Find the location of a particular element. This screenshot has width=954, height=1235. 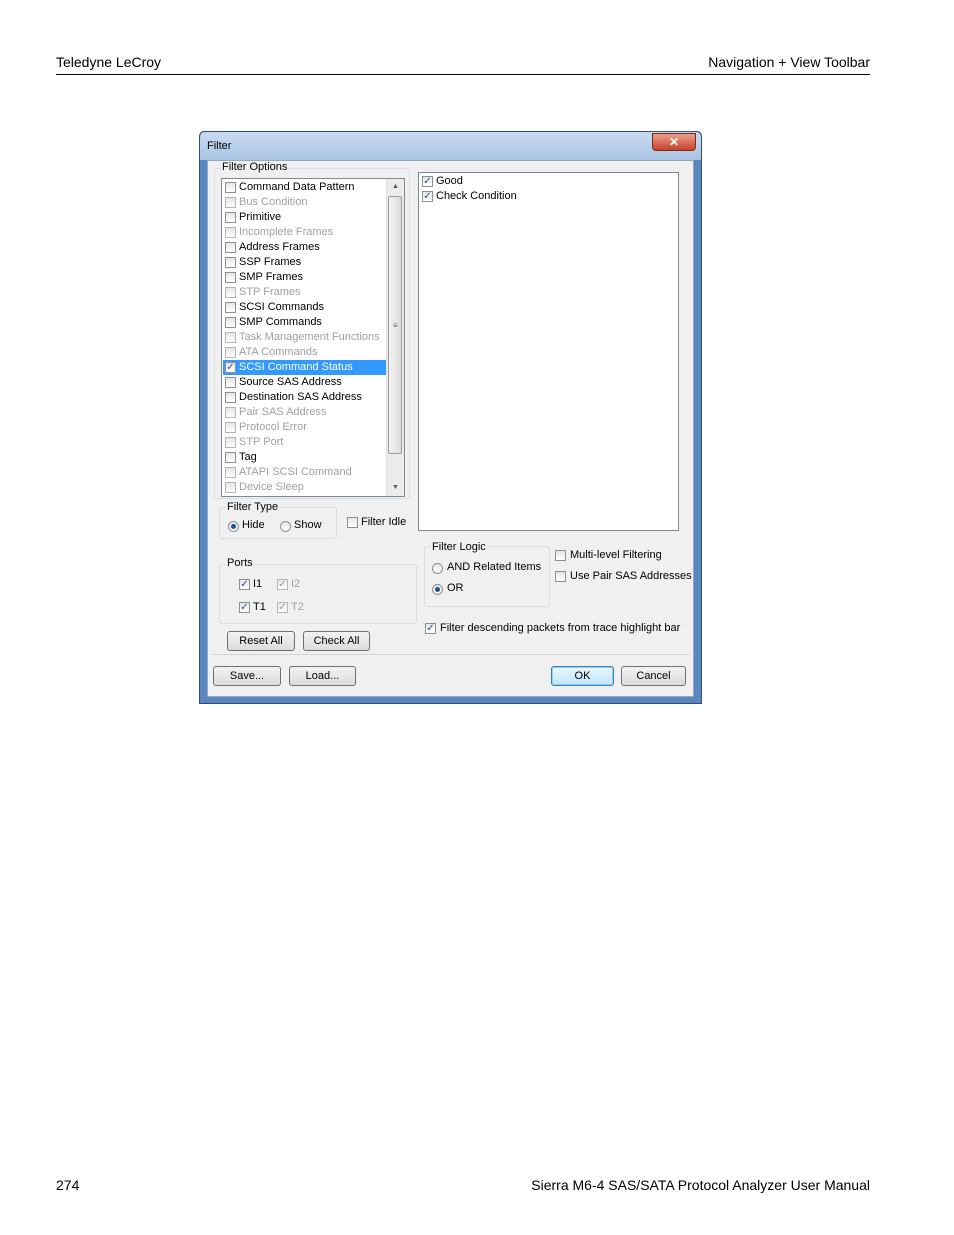

port-label: I1 is located at coordinates (258, 584).